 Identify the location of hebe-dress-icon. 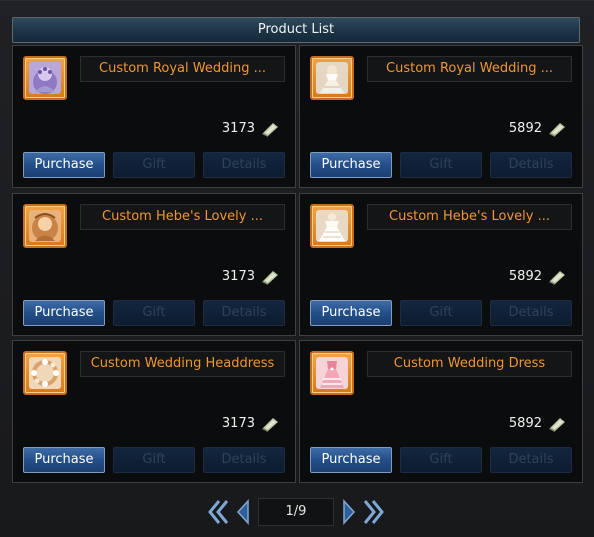
(332, 226).